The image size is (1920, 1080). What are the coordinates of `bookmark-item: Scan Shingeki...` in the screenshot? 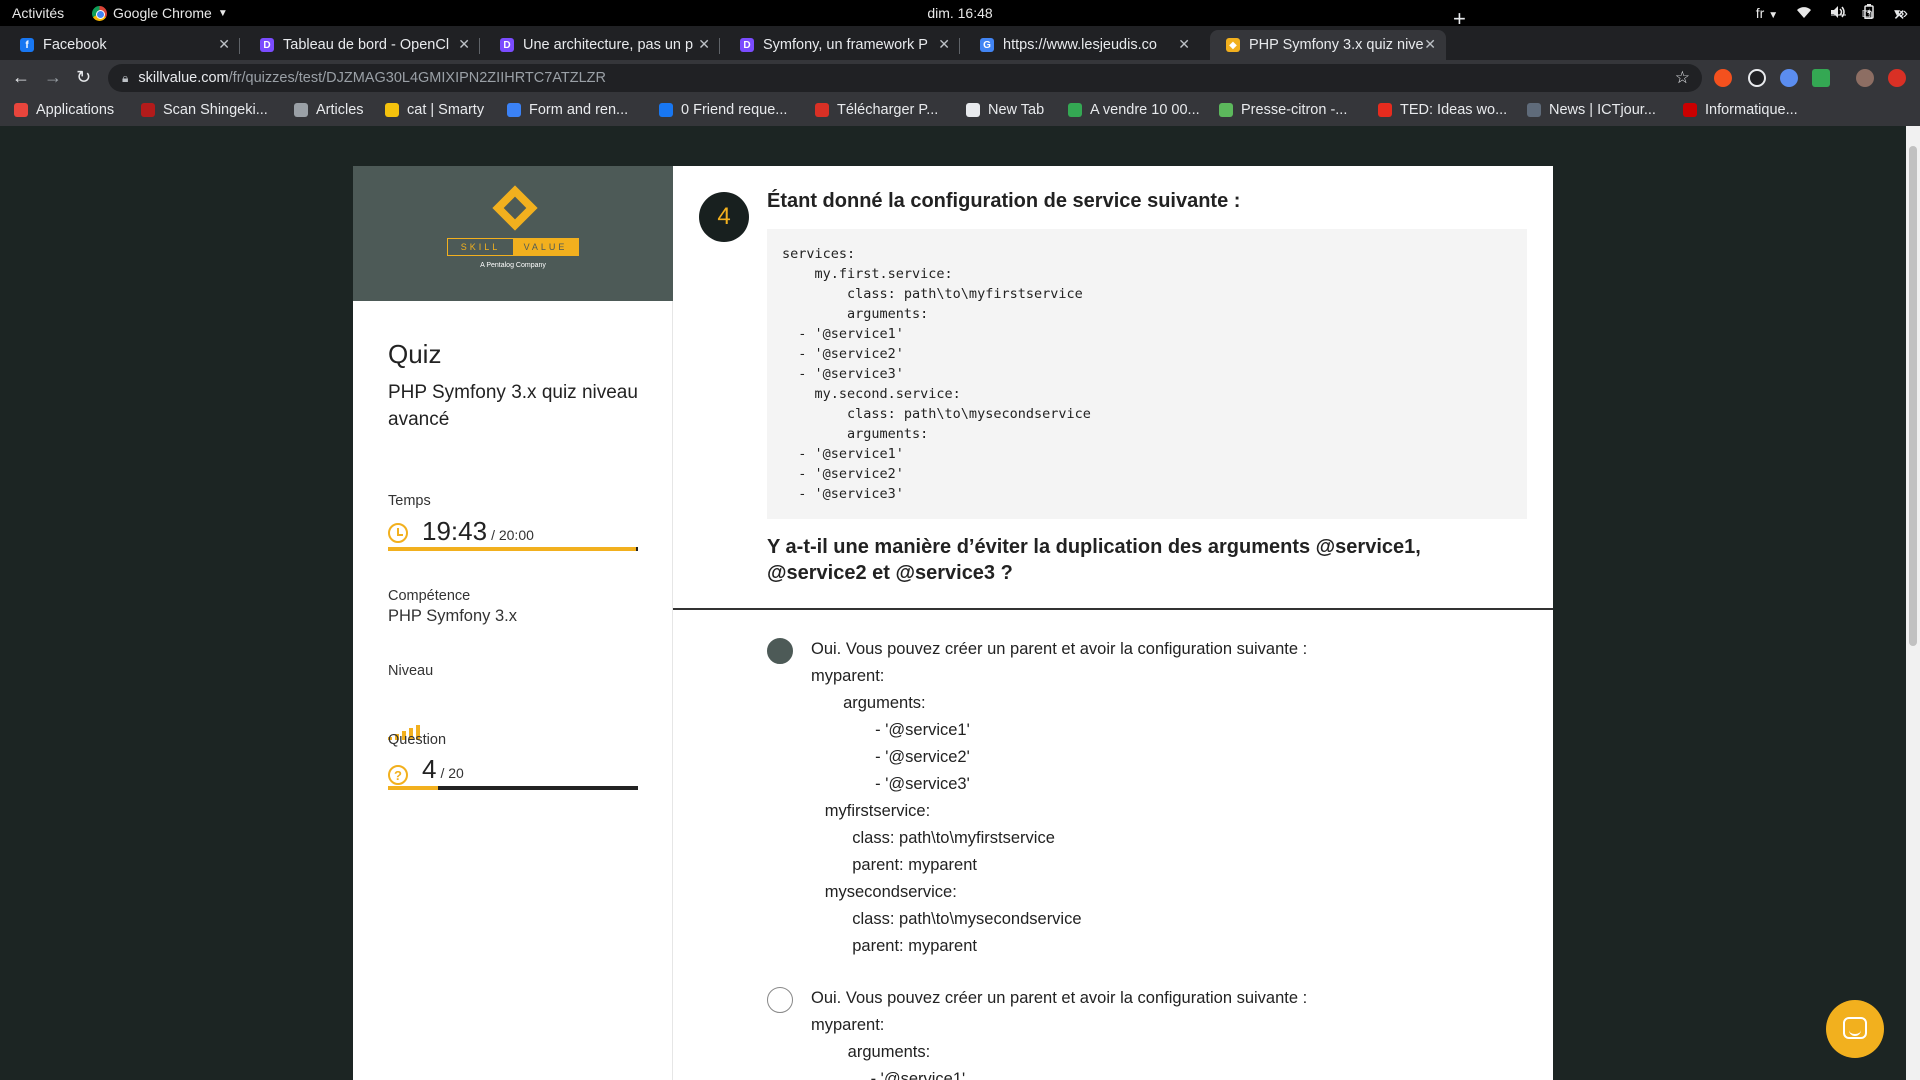 It's located at (204, 110).